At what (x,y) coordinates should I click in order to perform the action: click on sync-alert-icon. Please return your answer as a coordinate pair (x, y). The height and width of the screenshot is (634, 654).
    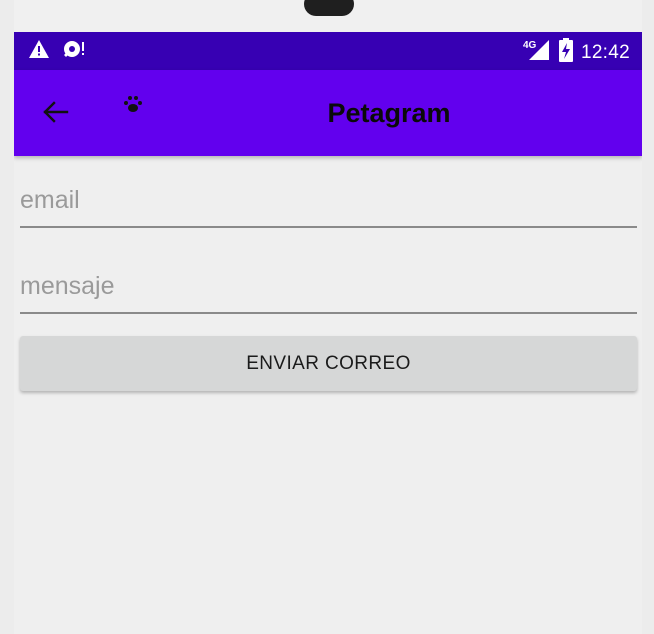
    Looking at the image, I should click on (74, 51).